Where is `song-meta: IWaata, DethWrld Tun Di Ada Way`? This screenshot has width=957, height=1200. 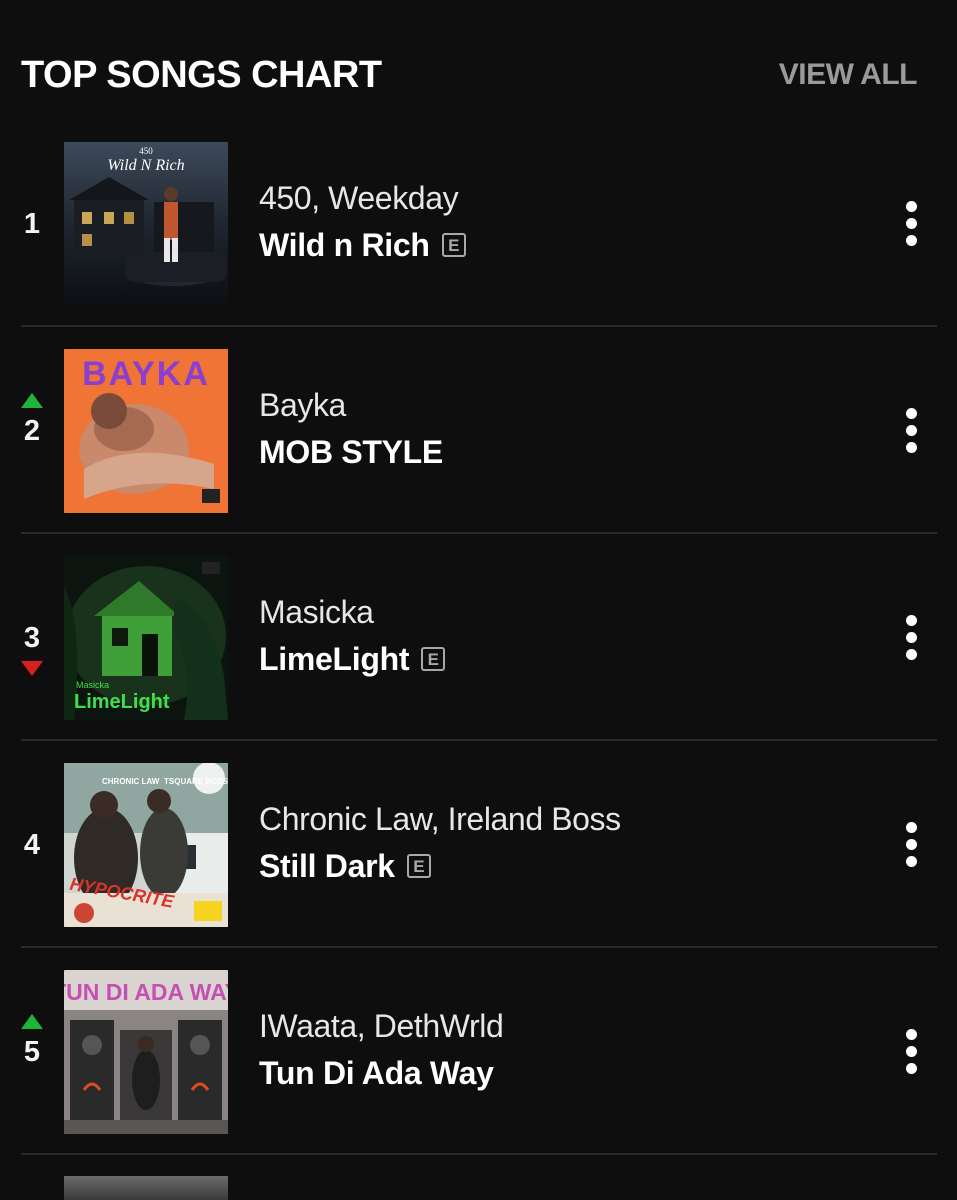 song-meta: IWaata, DethWrld Tun Di Ada Way is located at coordinates (558, 1050).